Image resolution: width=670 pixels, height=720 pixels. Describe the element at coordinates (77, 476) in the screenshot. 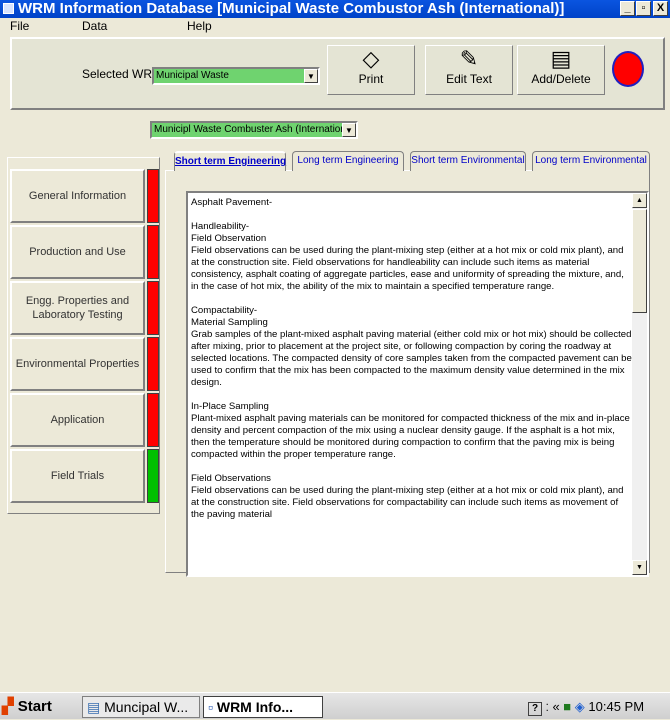

I see `sidebar-item-field-trials: Field Trials` at that location.